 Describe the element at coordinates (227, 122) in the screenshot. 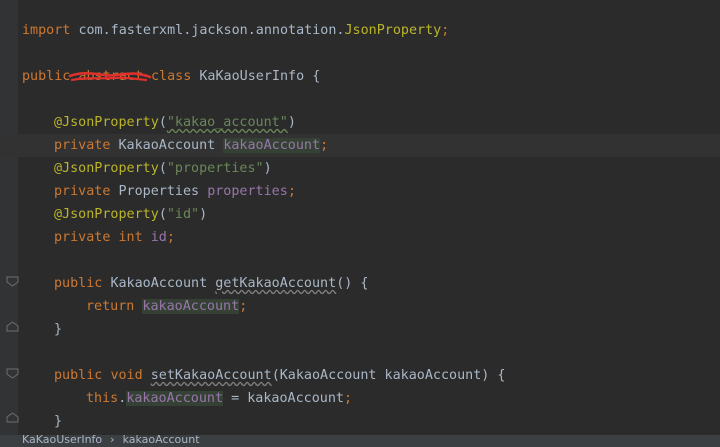

I see `annotation-string: "kakao_account"` at that location.